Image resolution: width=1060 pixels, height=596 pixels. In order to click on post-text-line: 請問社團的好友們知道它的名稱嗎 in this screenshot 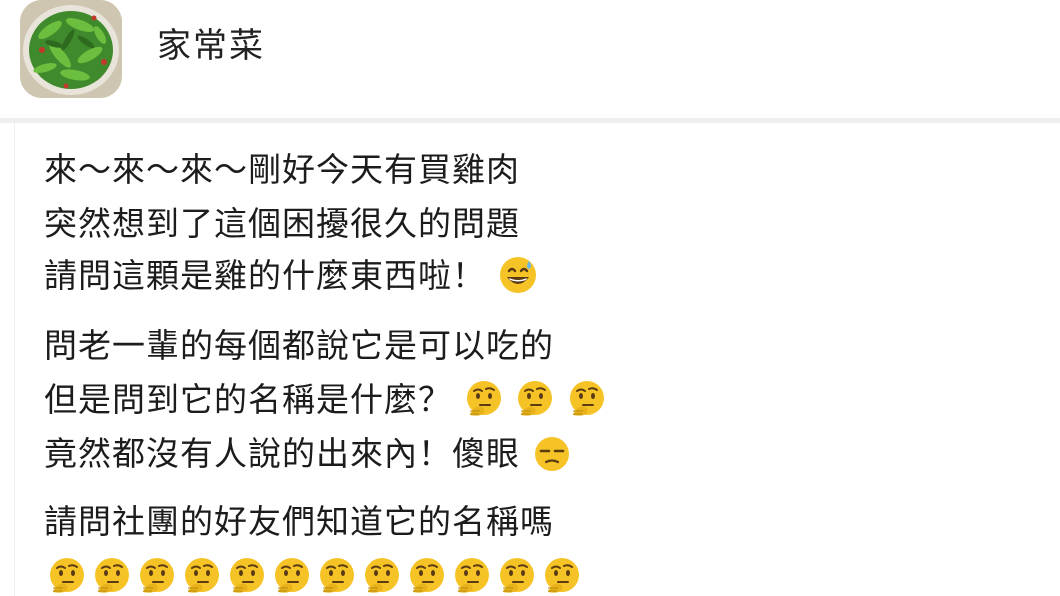, I will do `click(299, 522)`.